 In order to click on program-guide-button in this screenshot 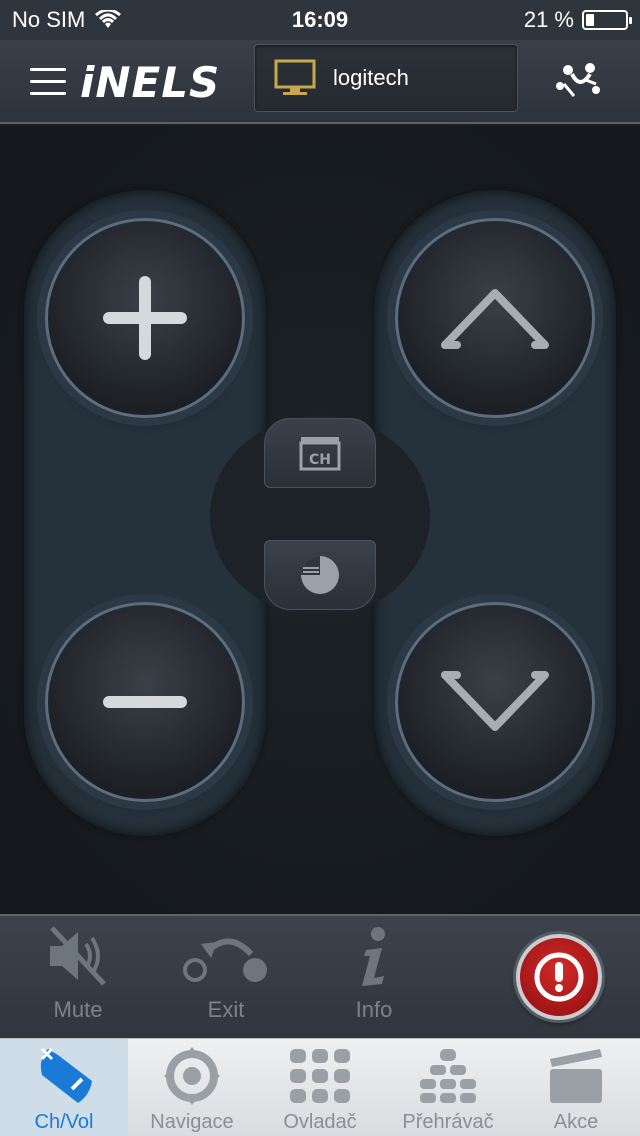, I will do `click(320, 575)`.